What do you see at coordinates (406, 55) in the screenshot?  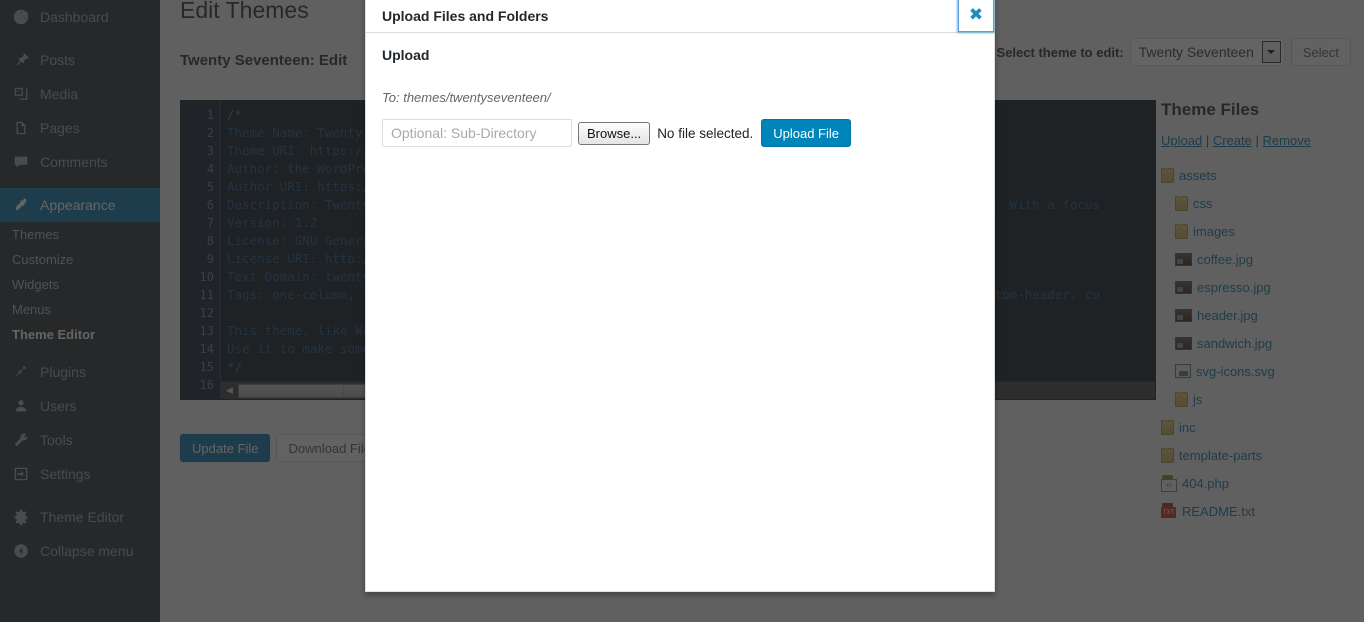 I see `upload-heading: Upload` at bounding box center [406, 55].